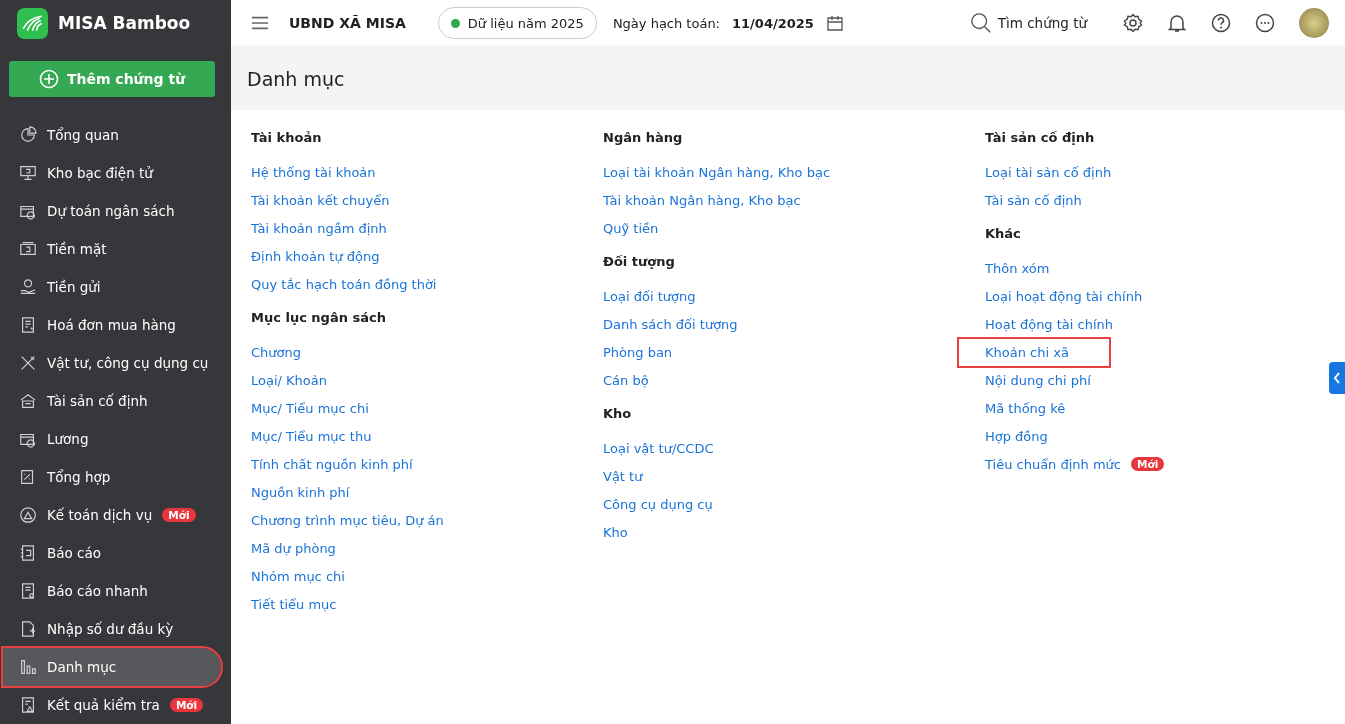 This screenshot has height=724, width=1345. What do you see at coordinates (315, 256) in the screenshot?
I see `catalog-link: Định khoản tự động` at bounding box center [315, 256].